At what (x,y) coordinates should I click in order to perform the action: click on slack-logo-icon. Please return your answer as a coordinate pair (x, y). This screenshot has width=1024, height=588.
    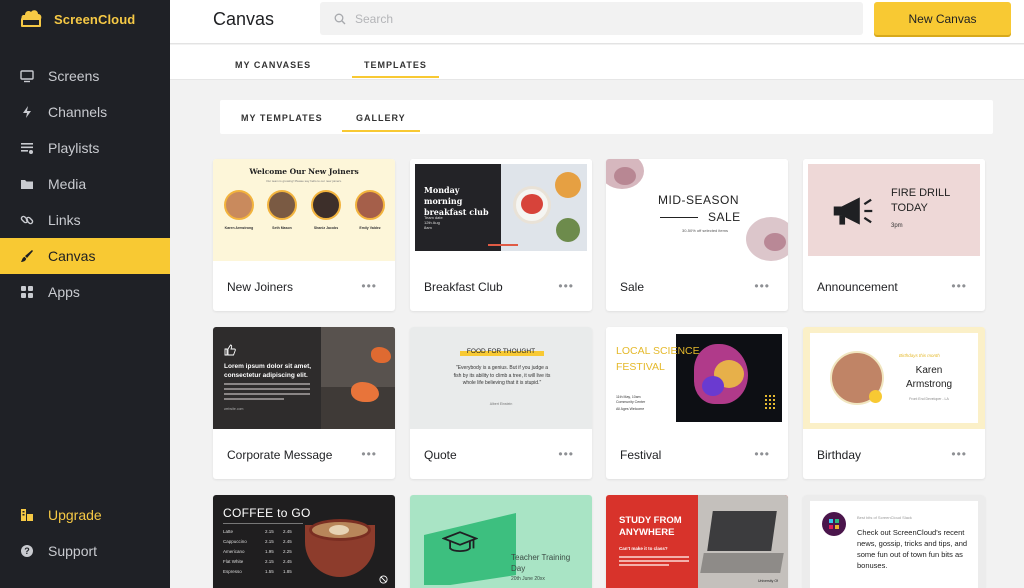
    Looking at the image, I should click on (834, 524).